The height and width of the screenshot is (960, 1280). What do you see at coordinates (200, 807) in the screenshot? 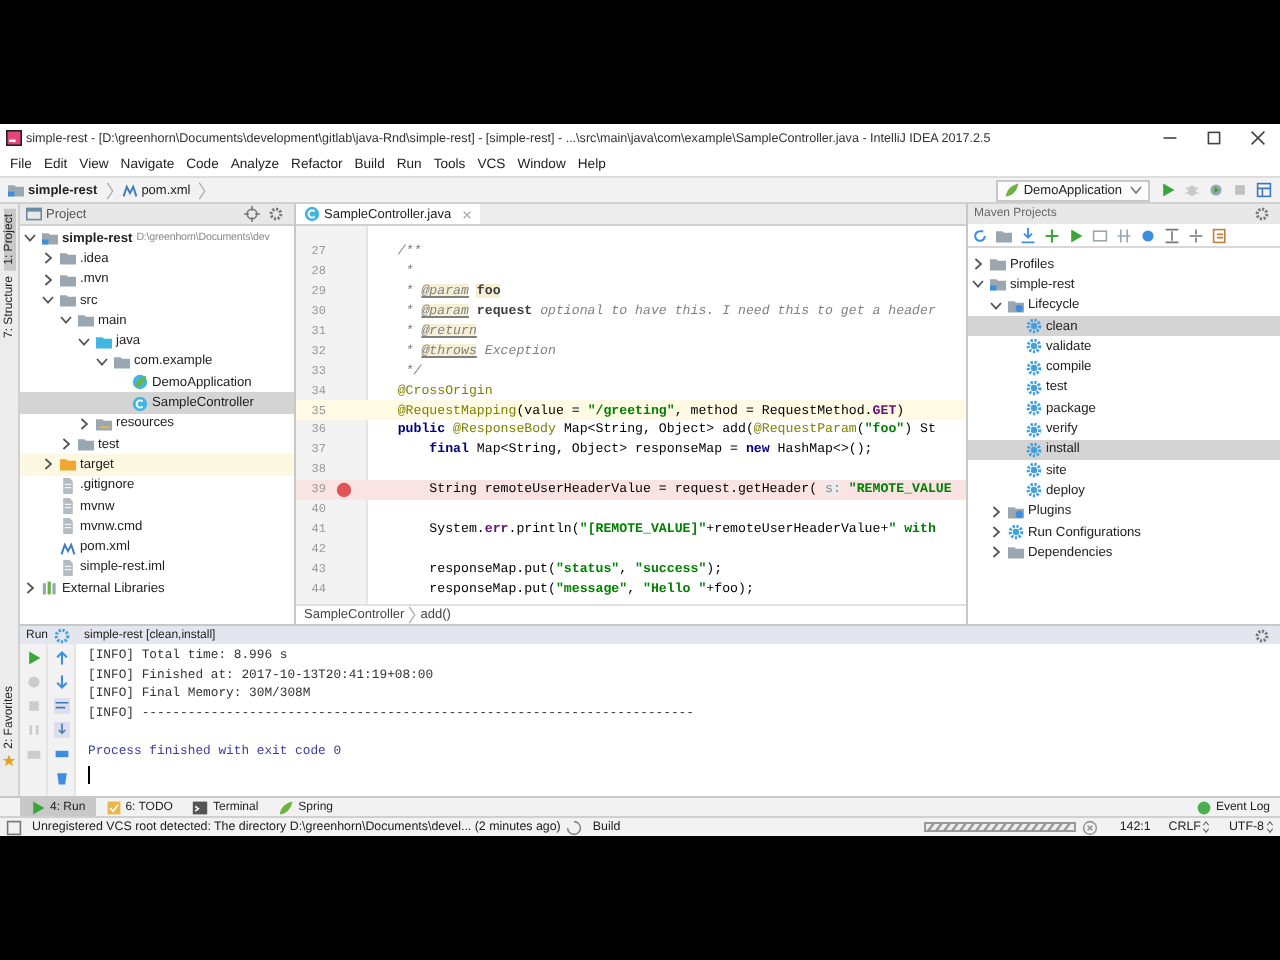
I see `terminal-icon` at bounding box center [200, 807].